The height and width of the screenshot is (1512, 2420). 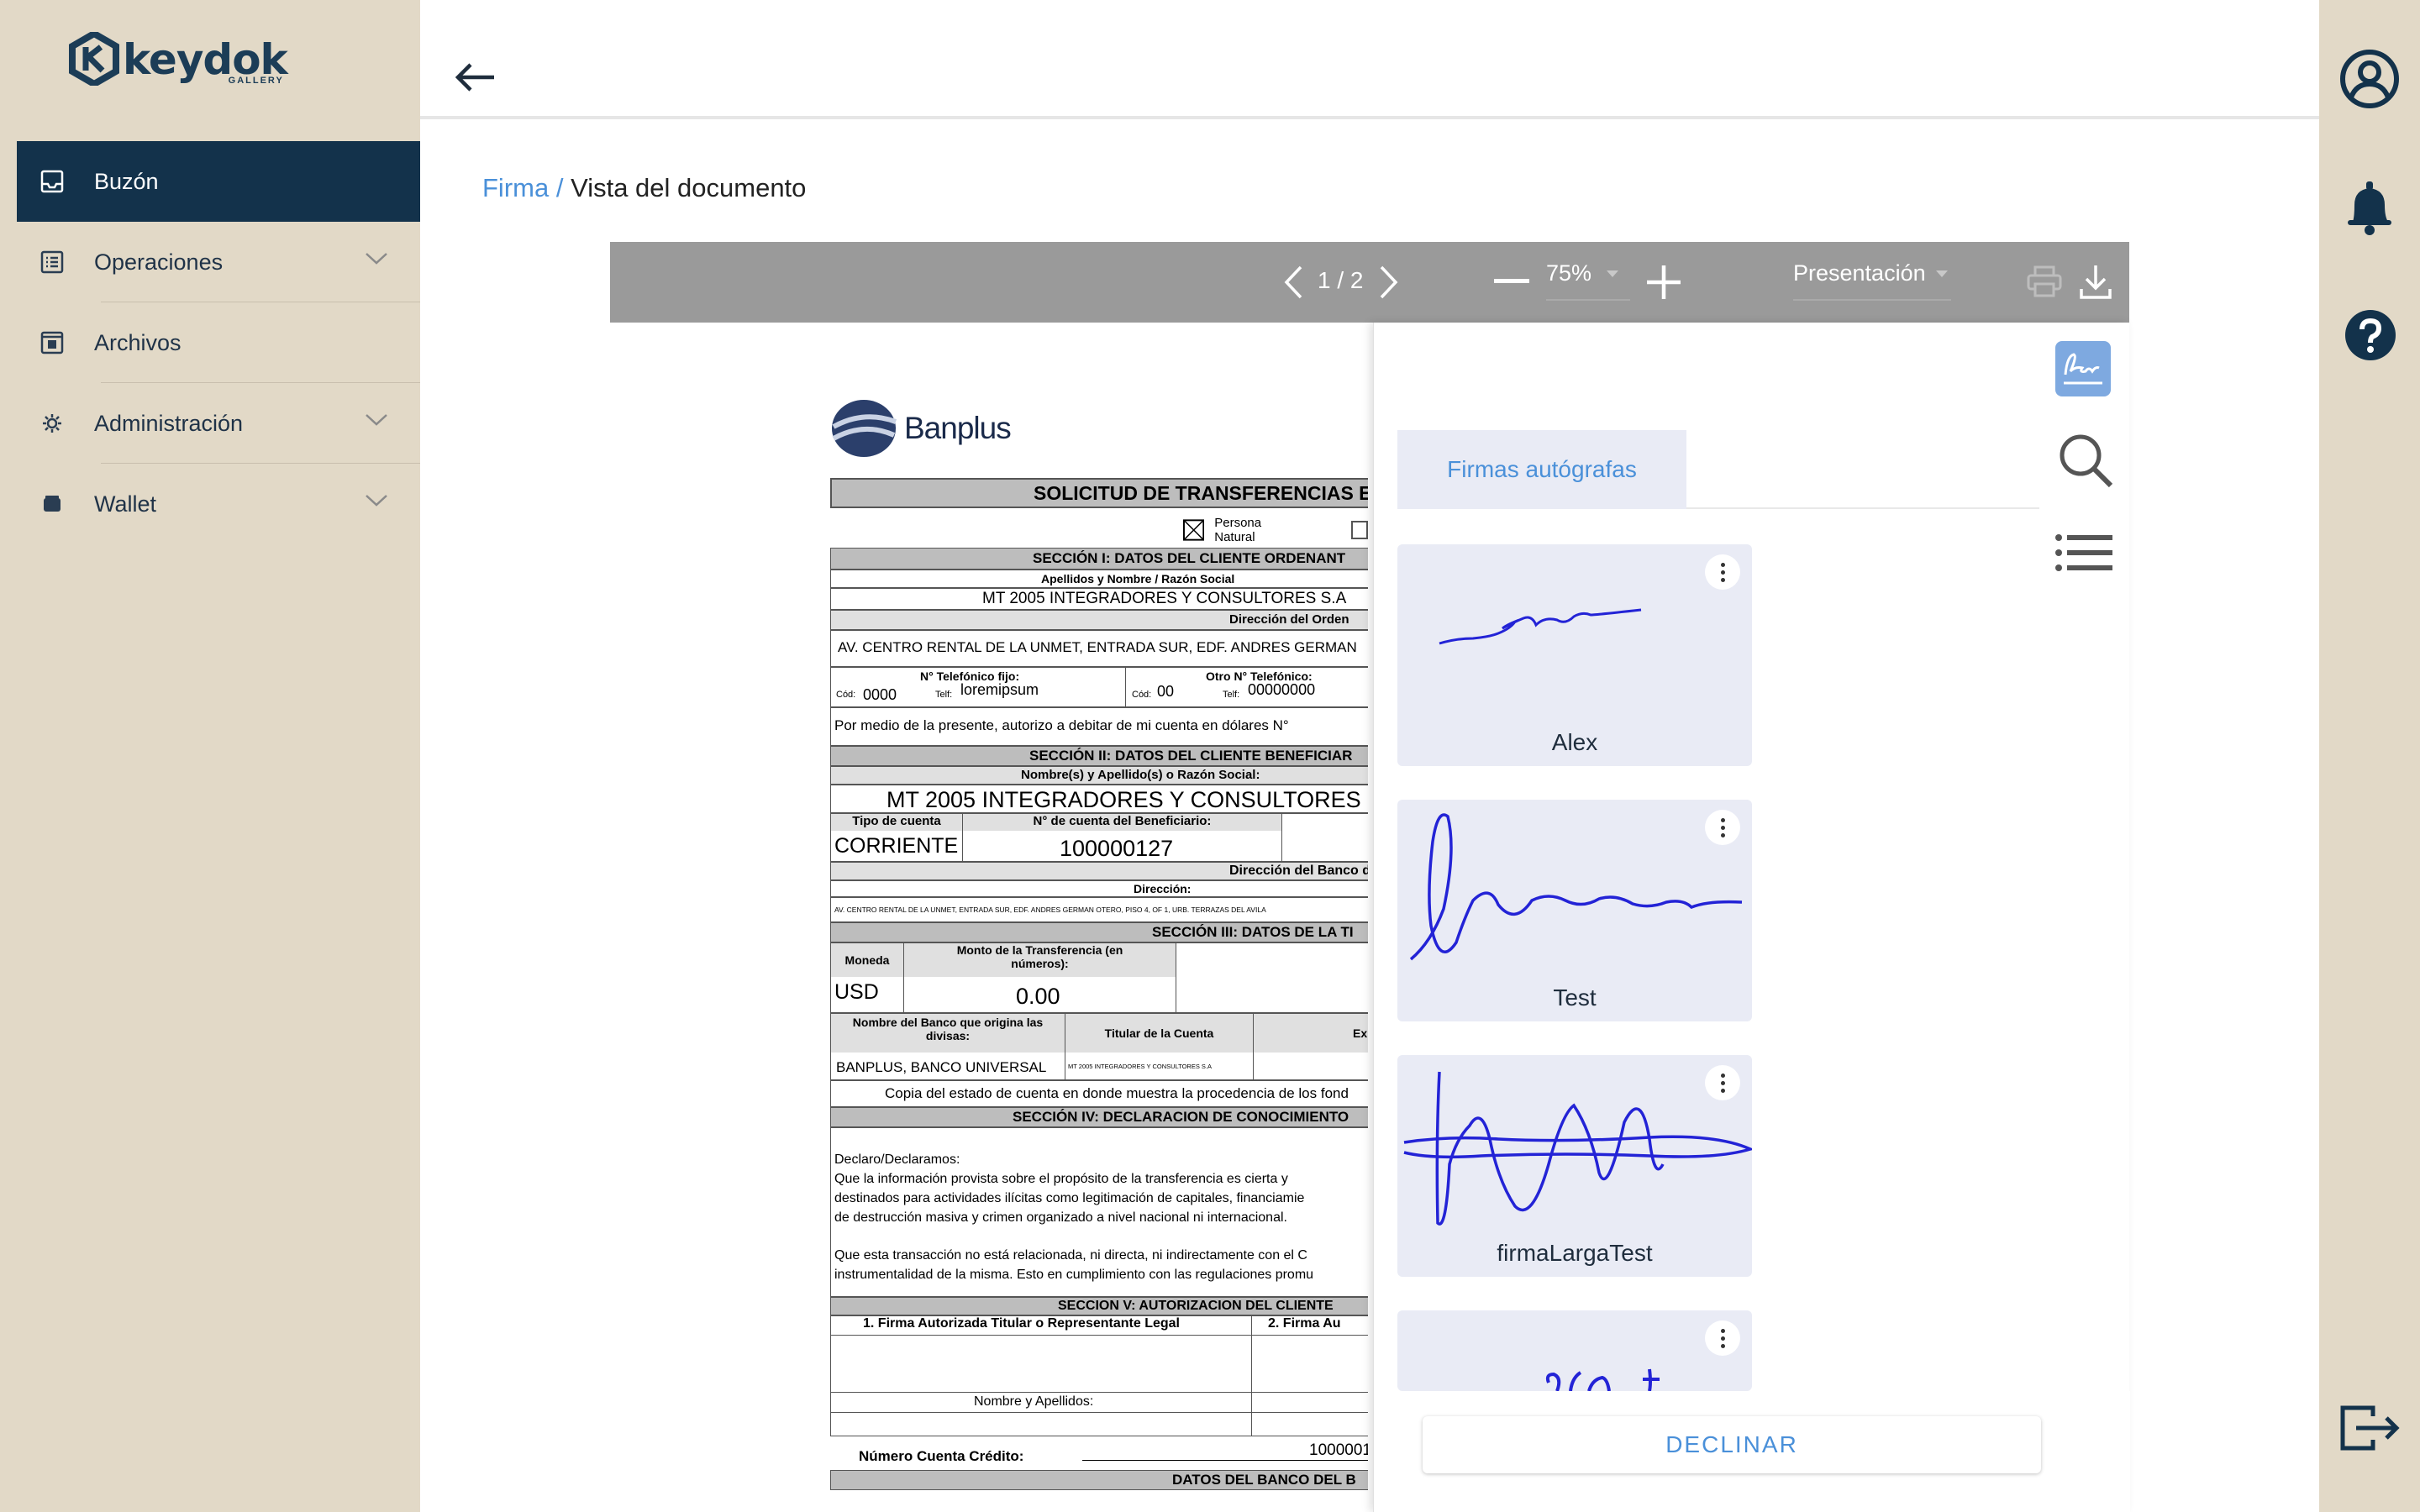 What do you see at coordinates (1142, 695) in the screenshot?
I see `doc-cod-label-2: Cód:` at bounding box center [1142, 695].